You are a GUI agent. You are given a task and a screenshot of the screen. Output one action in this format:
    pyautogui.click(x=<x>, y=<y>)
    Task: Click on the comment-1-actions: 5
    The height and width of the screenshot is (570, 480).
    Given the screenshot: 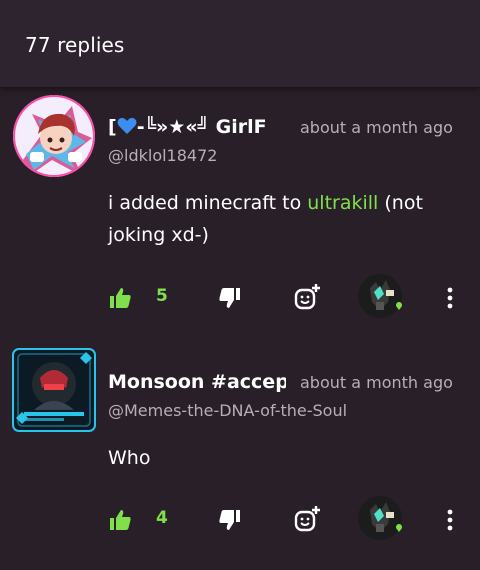 What is the action you would take?
    pyautogui.click(x=288, y=296)
    